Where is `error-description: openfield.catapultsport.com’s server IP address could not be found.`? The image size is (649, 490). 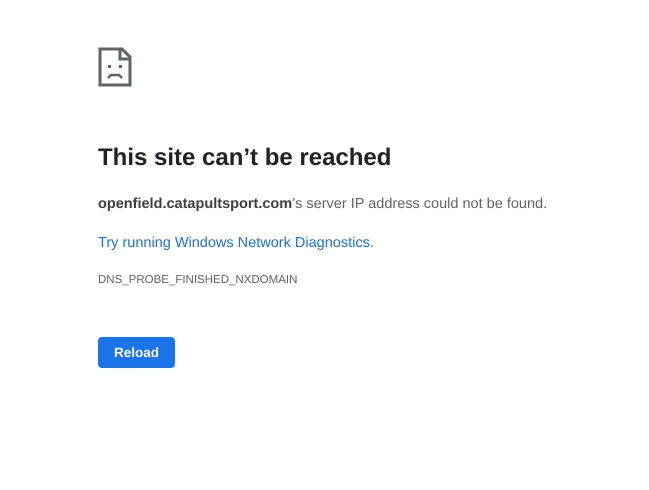
error-description: openfield.catapultsport.com’s server IP address could not be found. is located at coordinates (323, 204).